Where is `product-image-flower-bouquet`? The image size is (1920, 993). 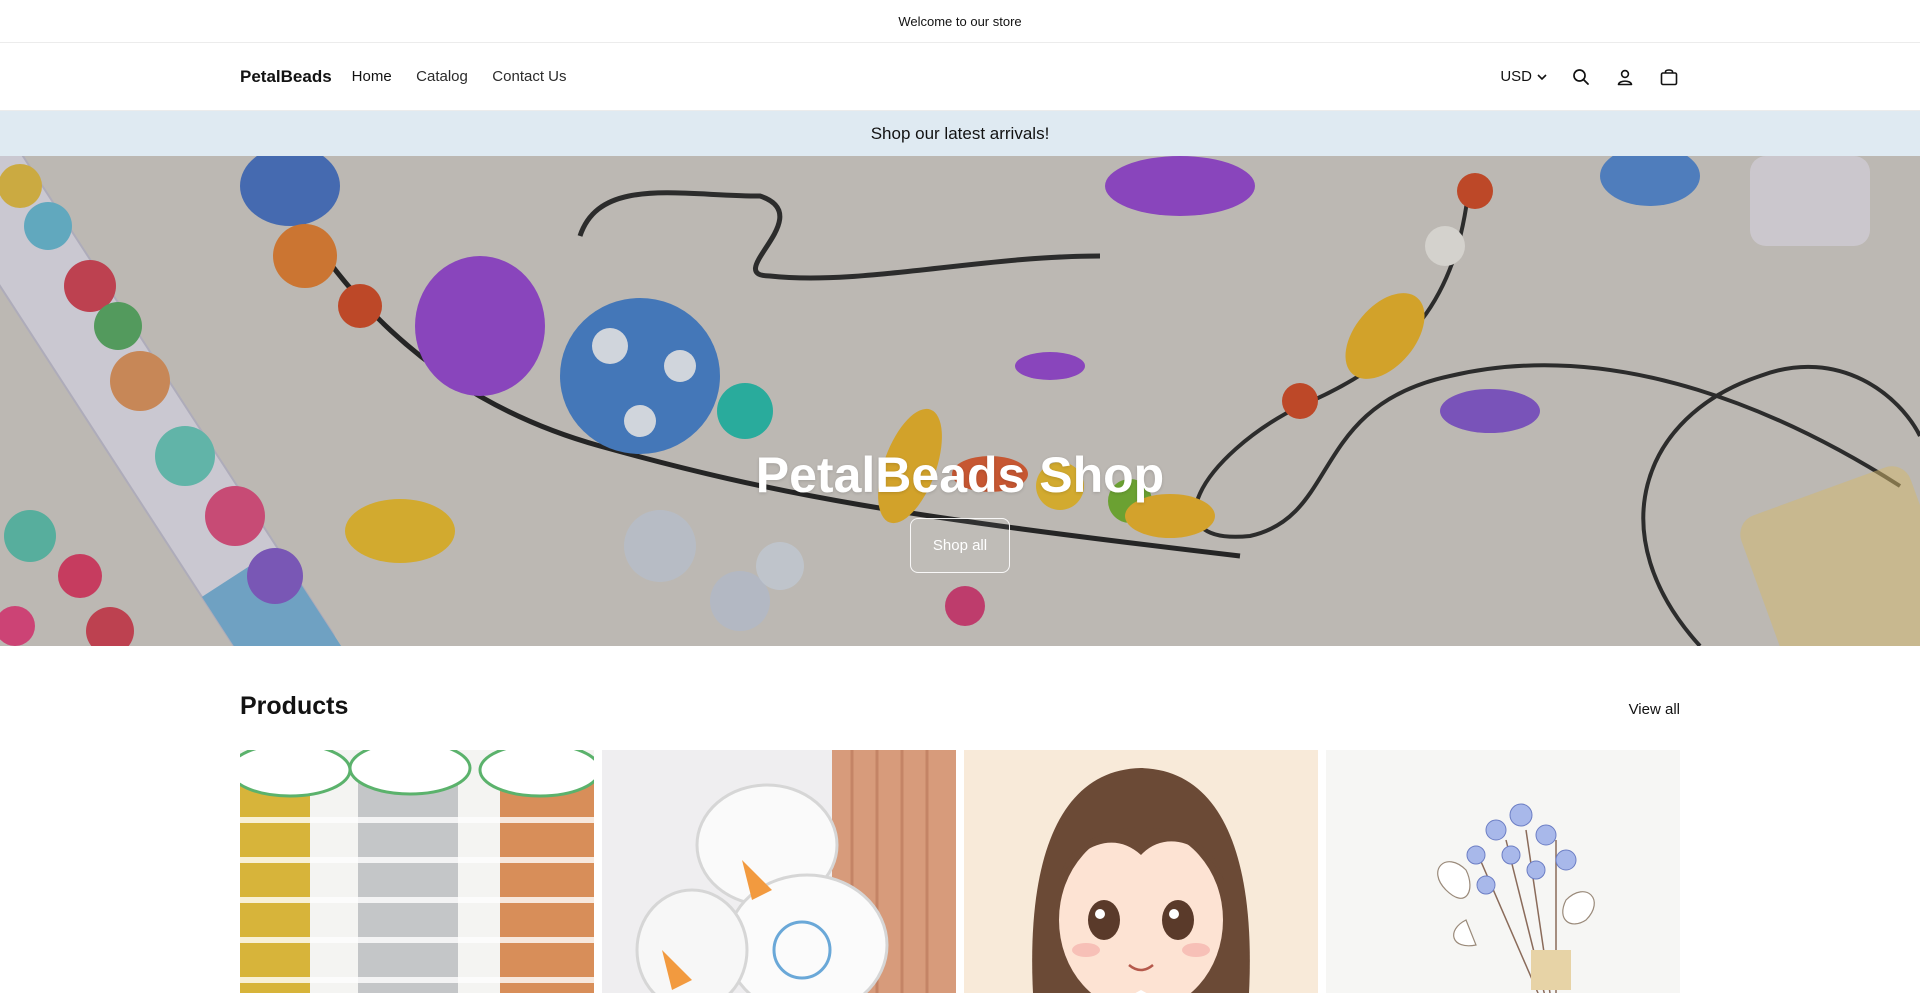
product-image-flower-bouquet is located at coordinates (1503, 871).